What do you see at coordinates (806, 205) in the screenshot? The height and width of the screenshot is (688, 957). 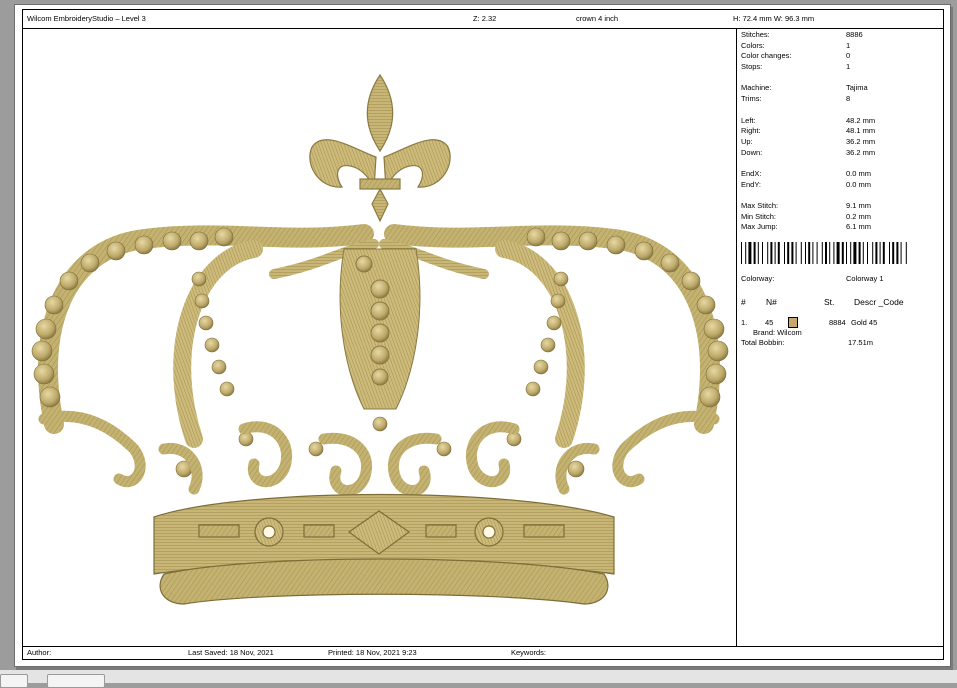 I see `stat-max-stitch: Max Stitch: 9.1 mm` at bounding box center [806, 205].